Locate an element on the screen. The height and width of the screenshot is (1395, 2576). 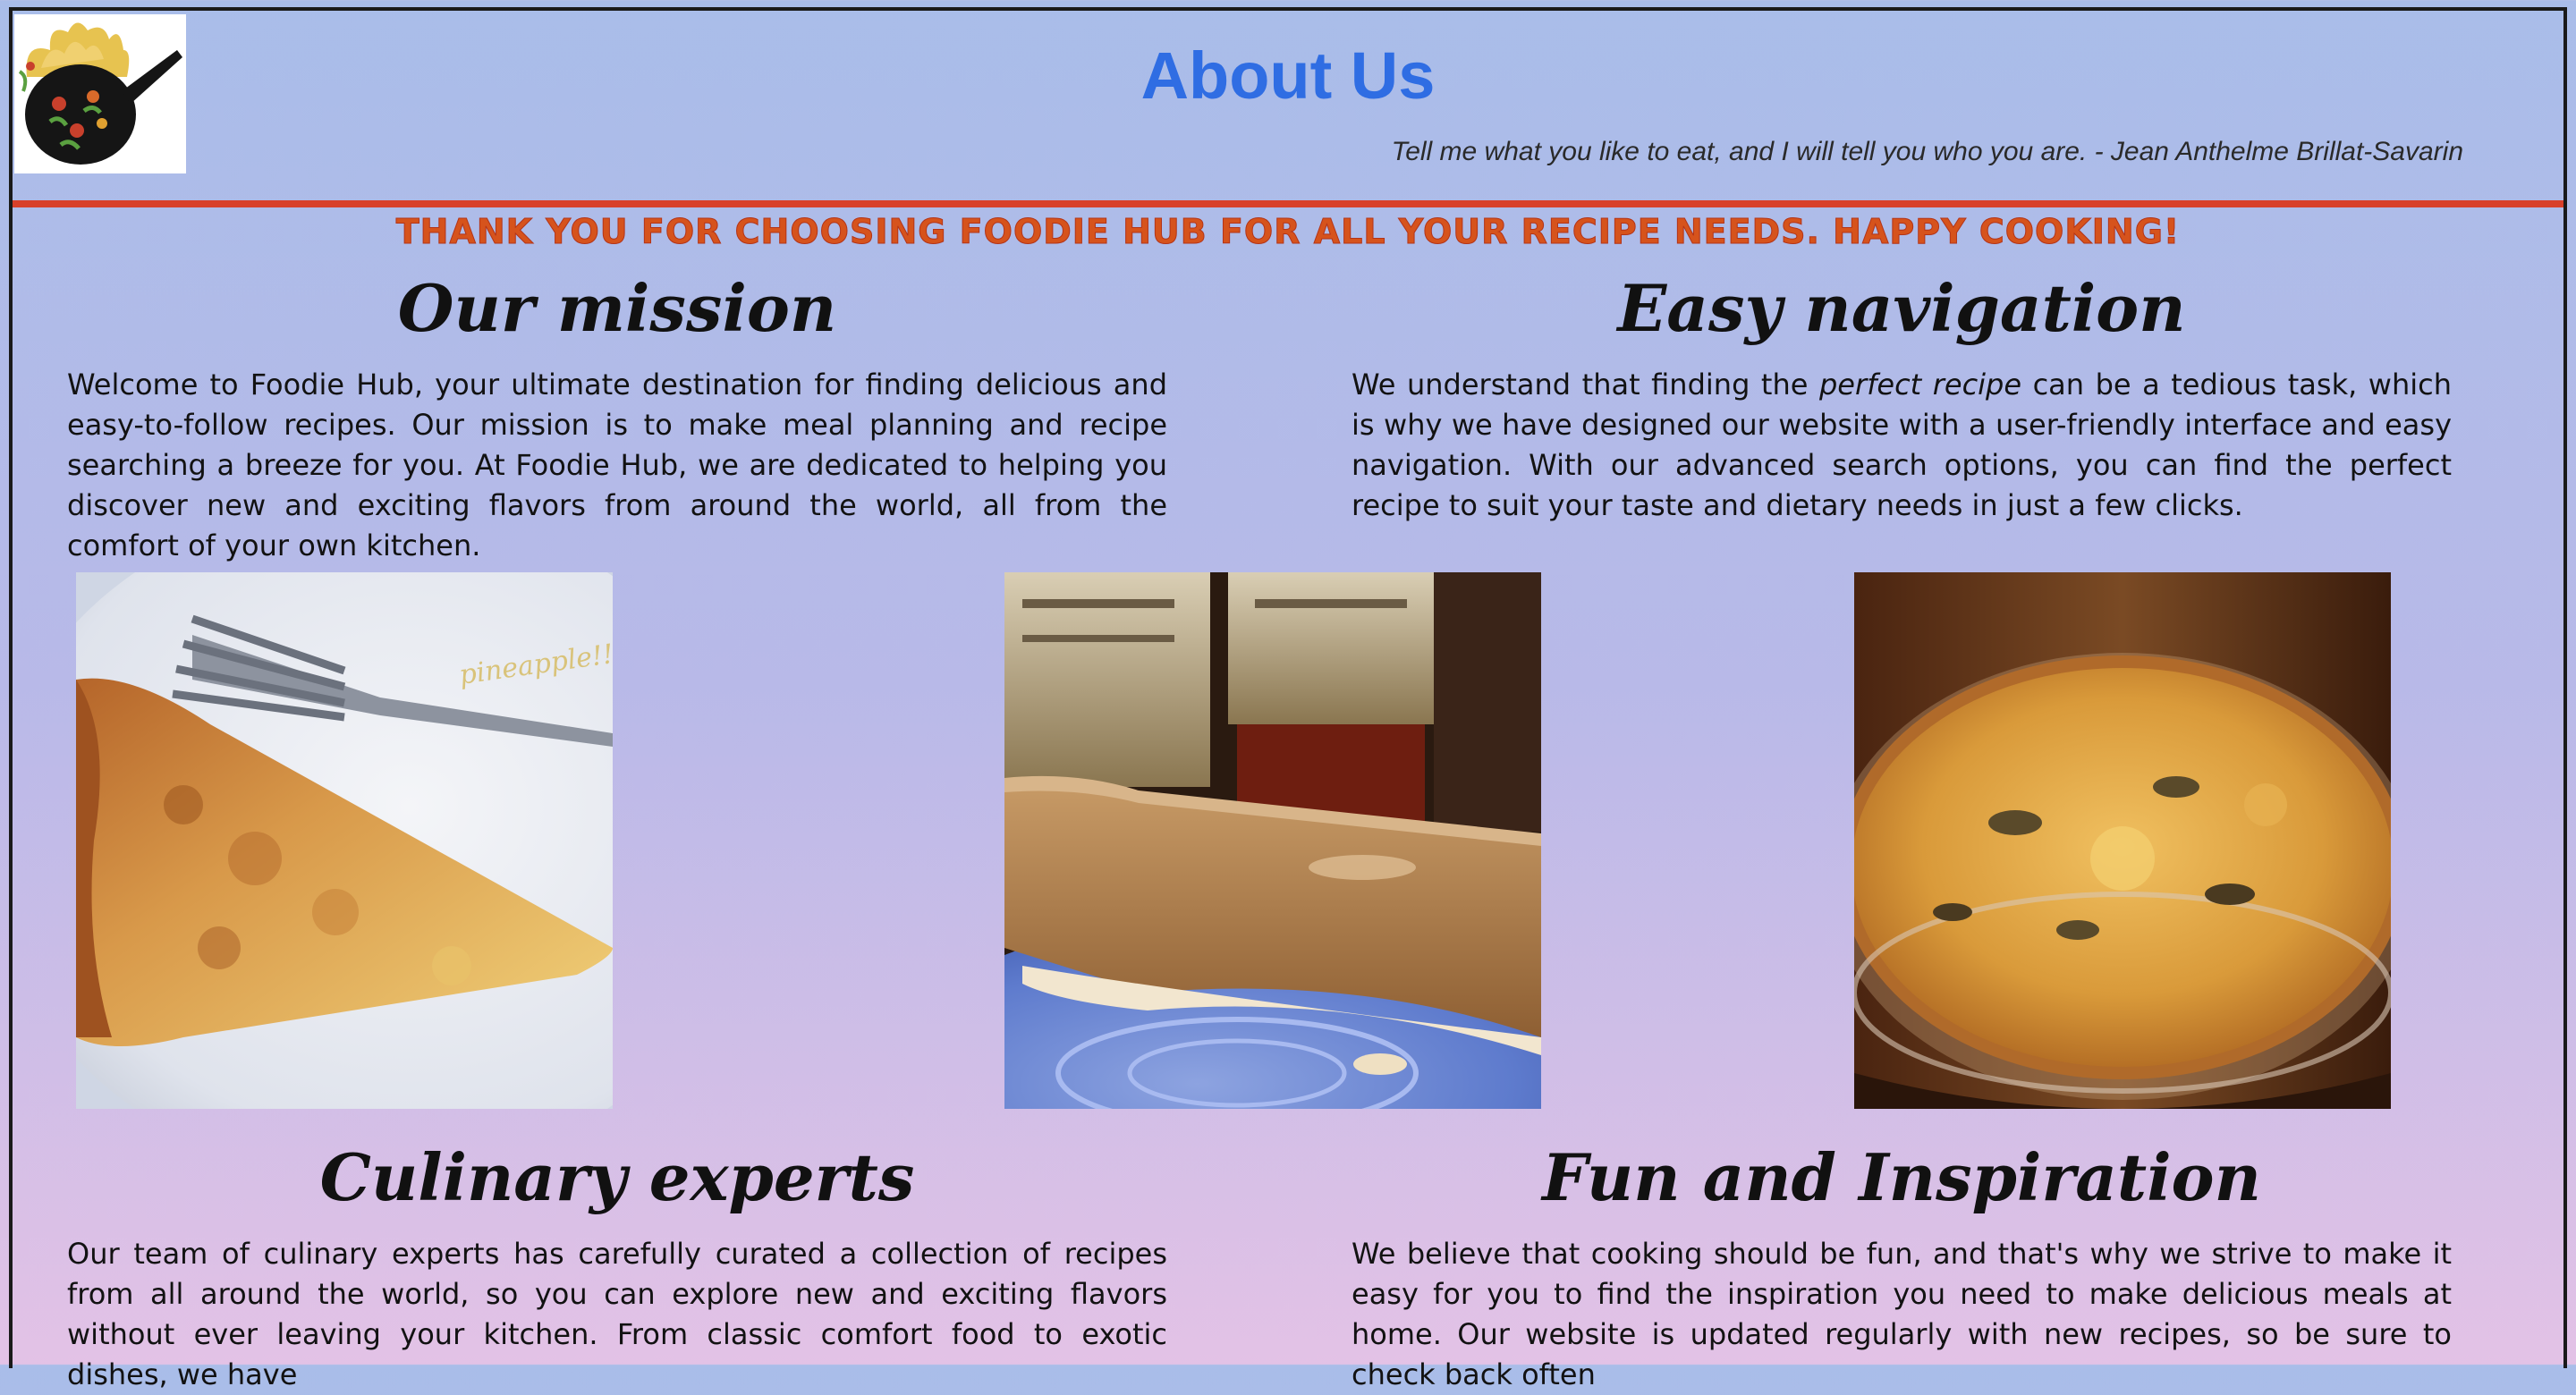
navigation-text-start: We understand that finding the is located at coordinates (1585, 385).